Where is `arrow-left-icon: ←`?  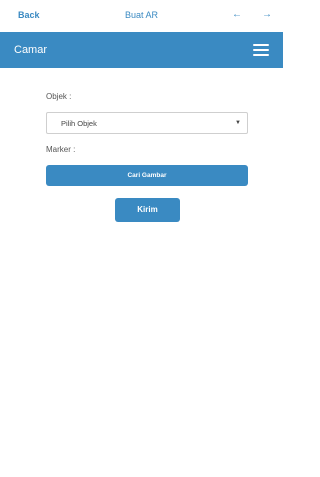
arrow-left-icon: ← is located at coordinates (237, 14).